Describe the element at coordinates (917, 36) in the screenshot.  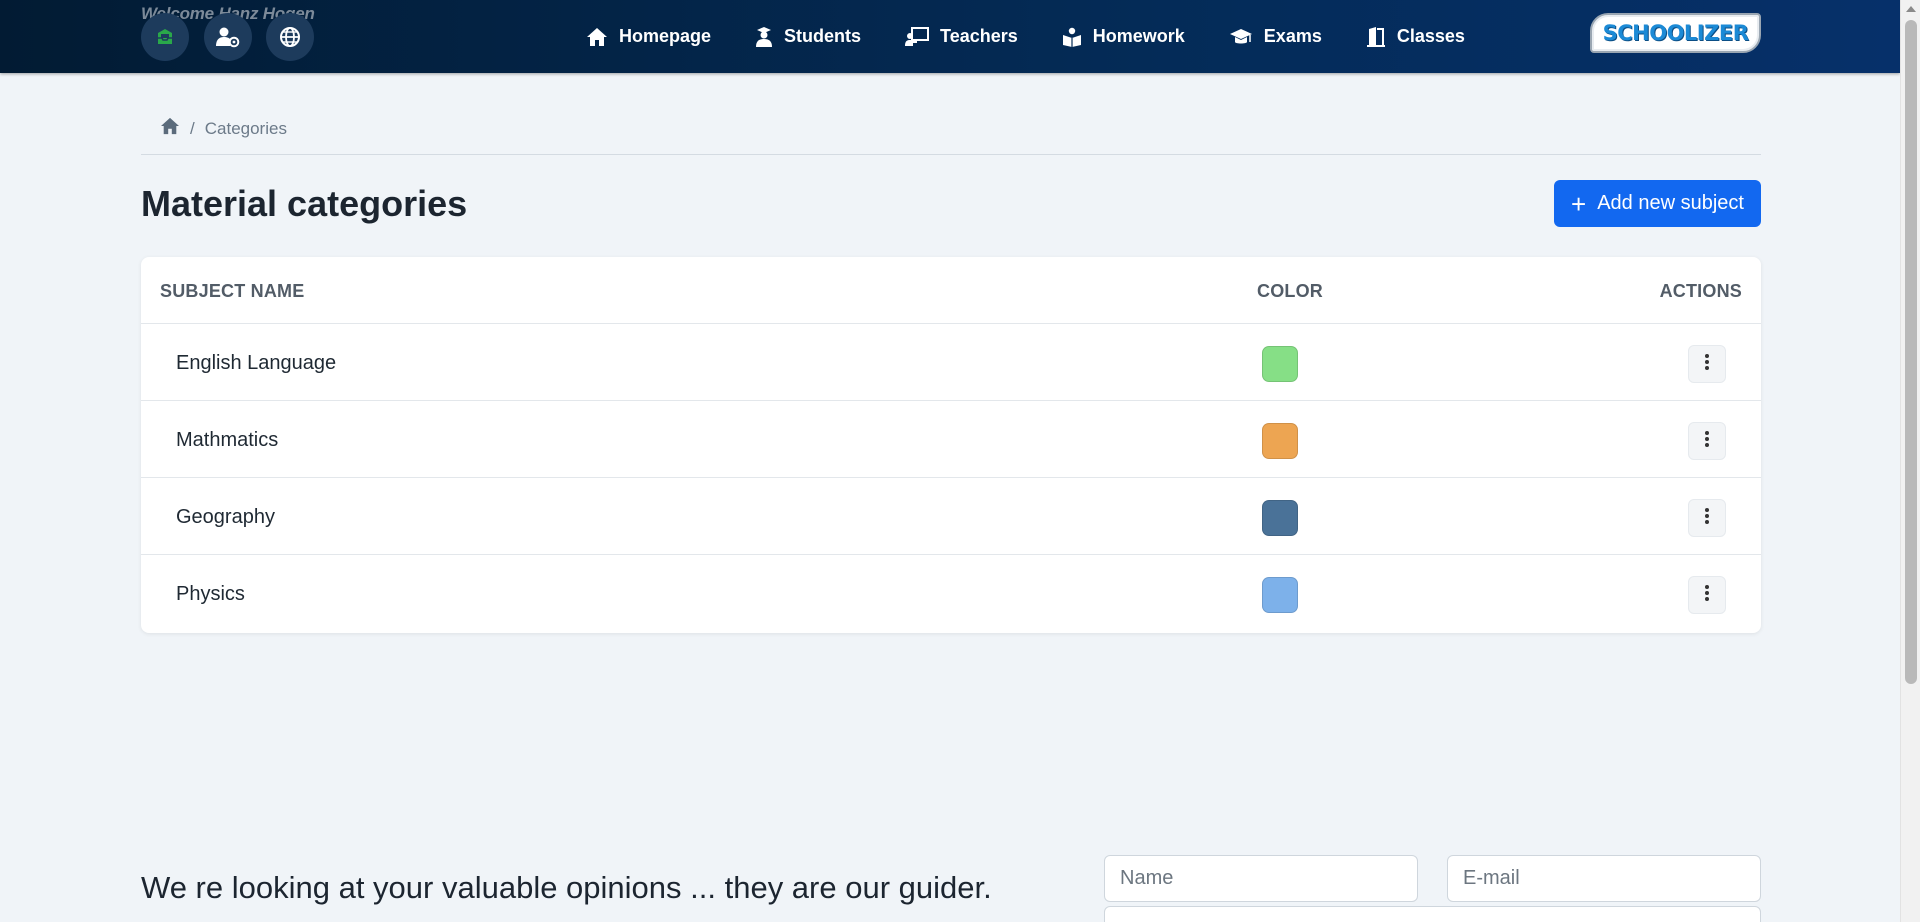
I see `teacher-icon` at that location.